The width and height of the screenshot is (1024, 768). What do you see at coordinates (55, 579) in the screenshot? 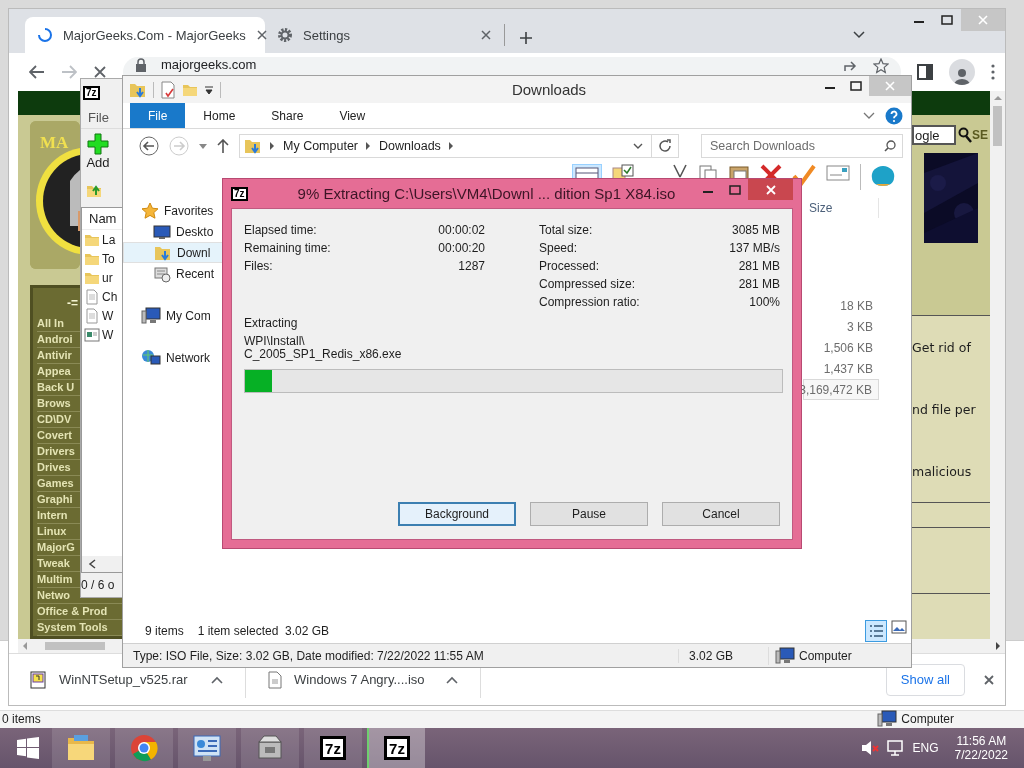
I see `category-link: Multim` at bounding box center [55, 579].